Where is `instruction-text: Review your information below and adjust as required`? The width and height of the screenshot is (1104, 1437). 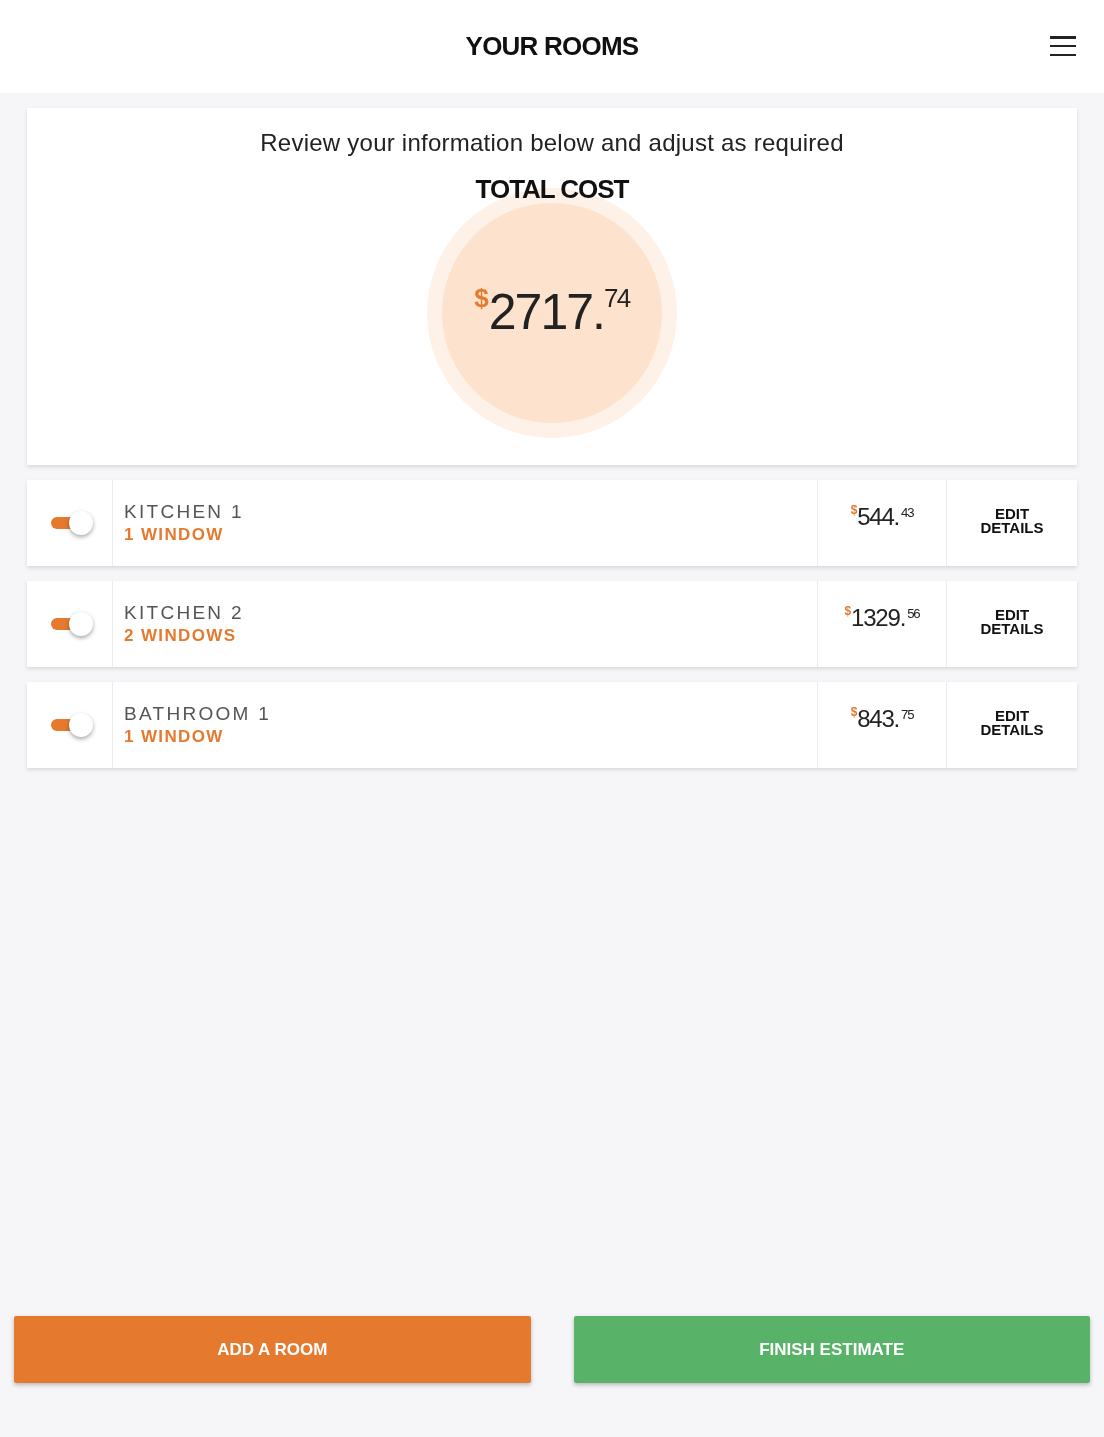 instruction-text: Review your information below and adjust as required is located at coordinates (552, 143).